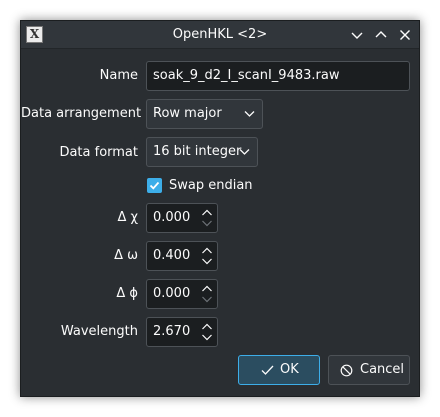 The height and width of the screenshot is (417, 440). I want to click on data-arrangement-label: Data arrangement, so click(81, 113).